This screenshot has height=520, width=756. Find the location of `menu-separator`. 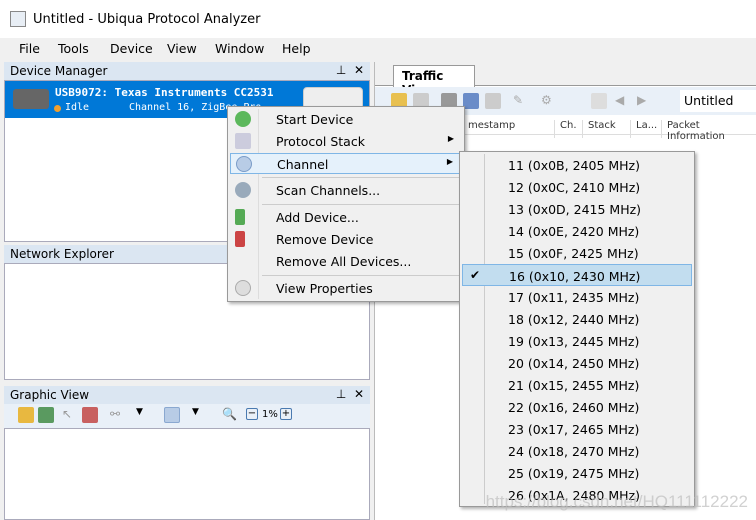

menu-separator is located at coordinates (361, 177).